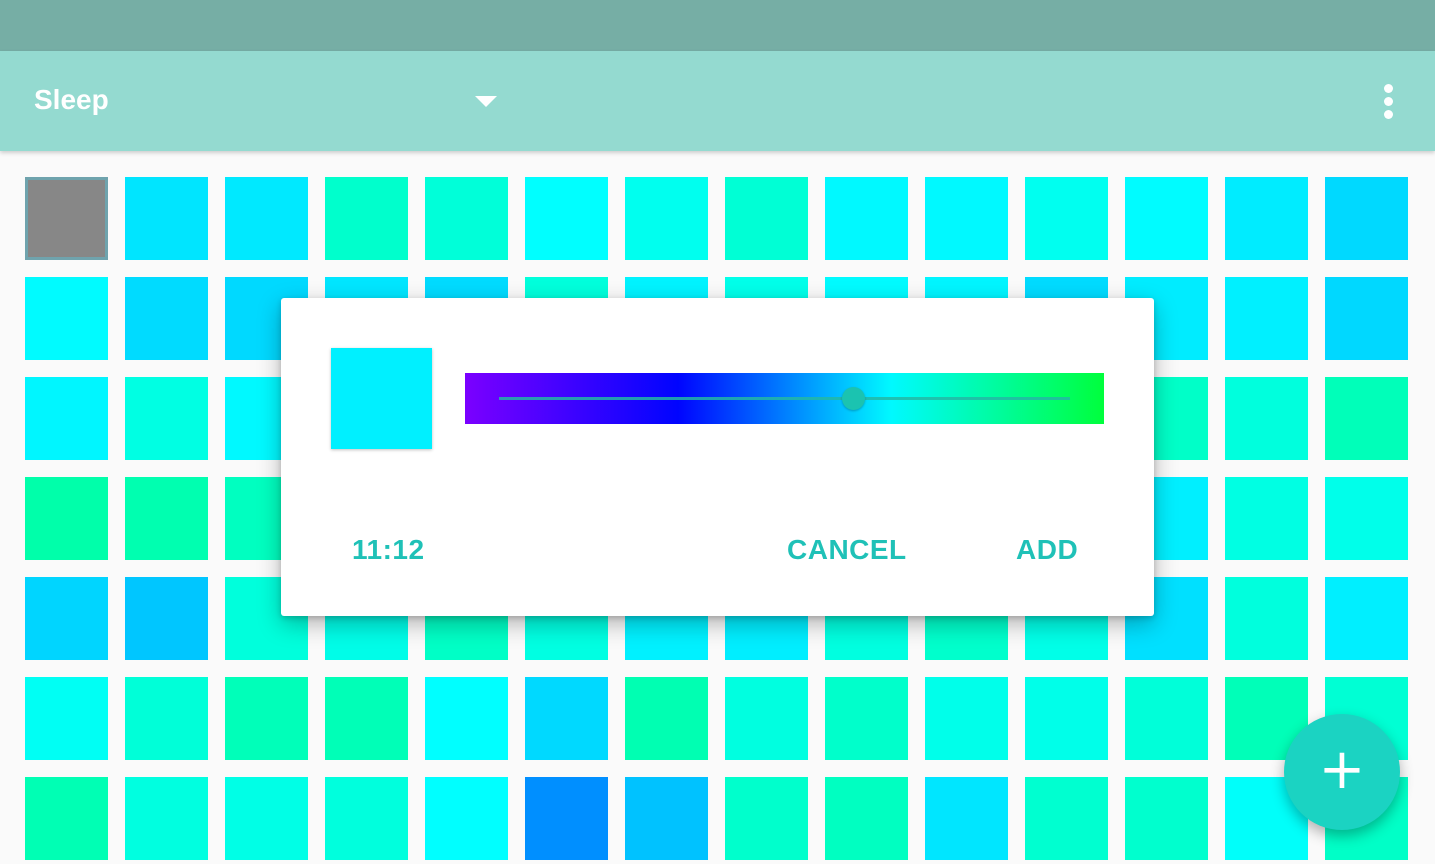 This screenshot has width=1435, height=864. Describe the element at coordinates (1047, 550) in the screenshot. I see `add-button: ADD` at that location.